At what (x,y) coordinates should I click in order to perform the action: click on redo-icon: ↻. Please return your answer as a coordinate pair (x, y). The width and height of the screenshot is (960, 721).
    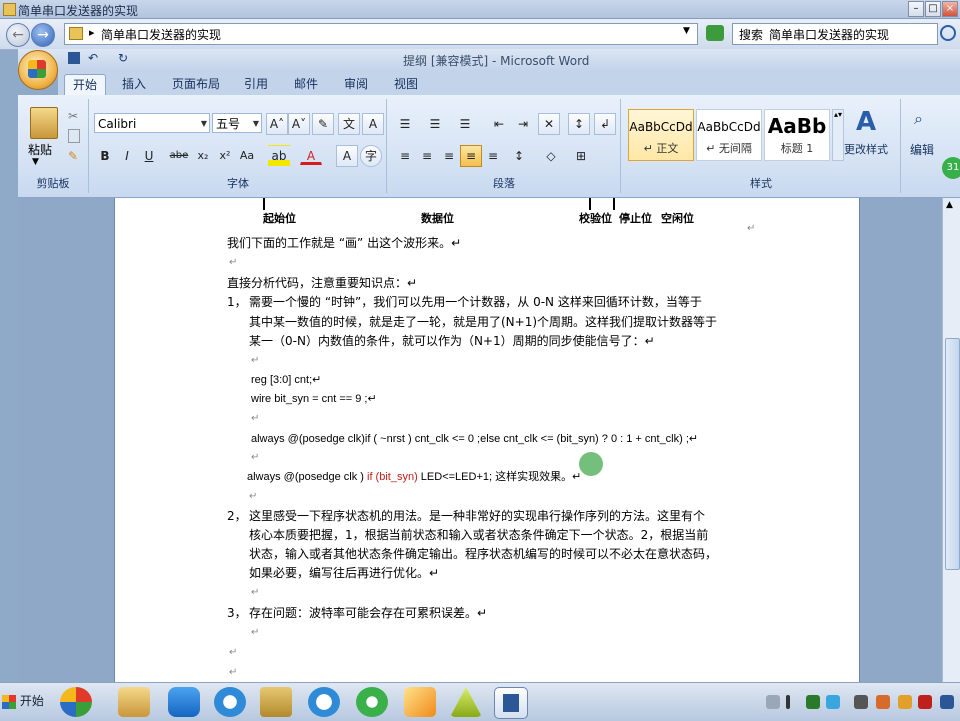
    Looking at the image, I should click on (123, 58).